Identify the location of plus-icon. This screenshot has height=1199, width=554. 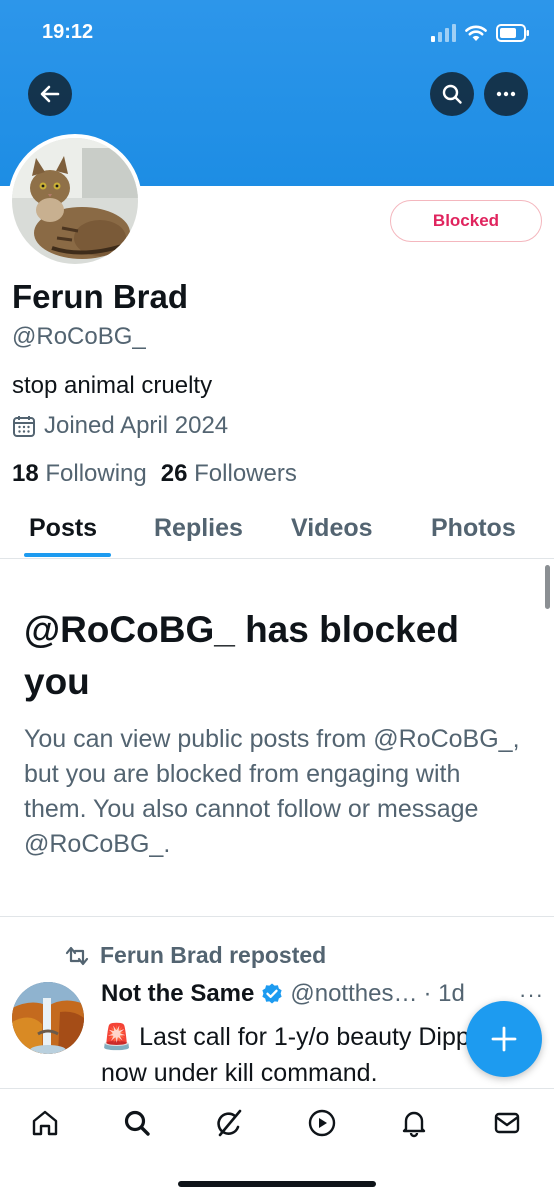
(504, 1039).